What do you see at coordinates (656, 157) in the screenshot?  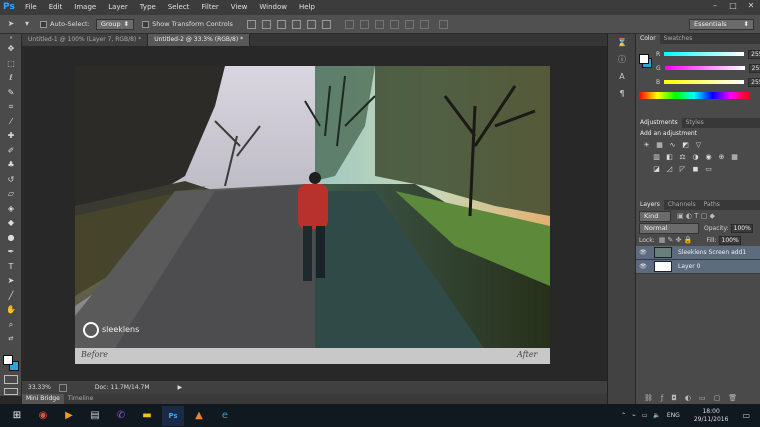 I see `vibrance-icon: ▥` at bounding box center [656, 157].